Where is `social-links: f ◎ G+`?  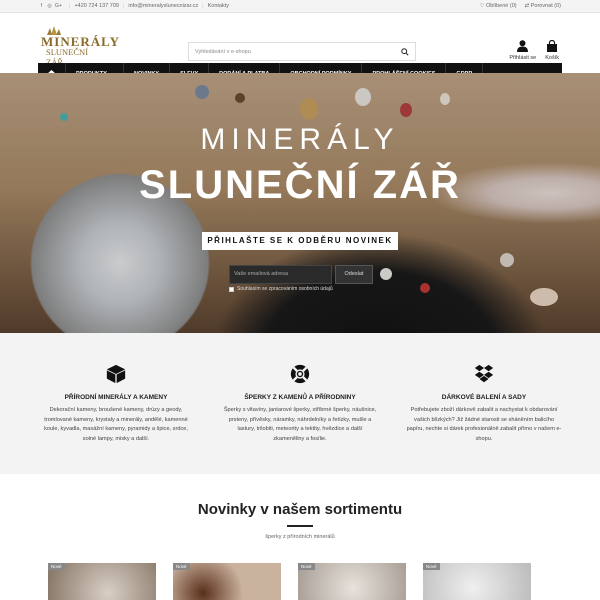
social-links: f ◎ G+ is located at coordinates (50, 6).